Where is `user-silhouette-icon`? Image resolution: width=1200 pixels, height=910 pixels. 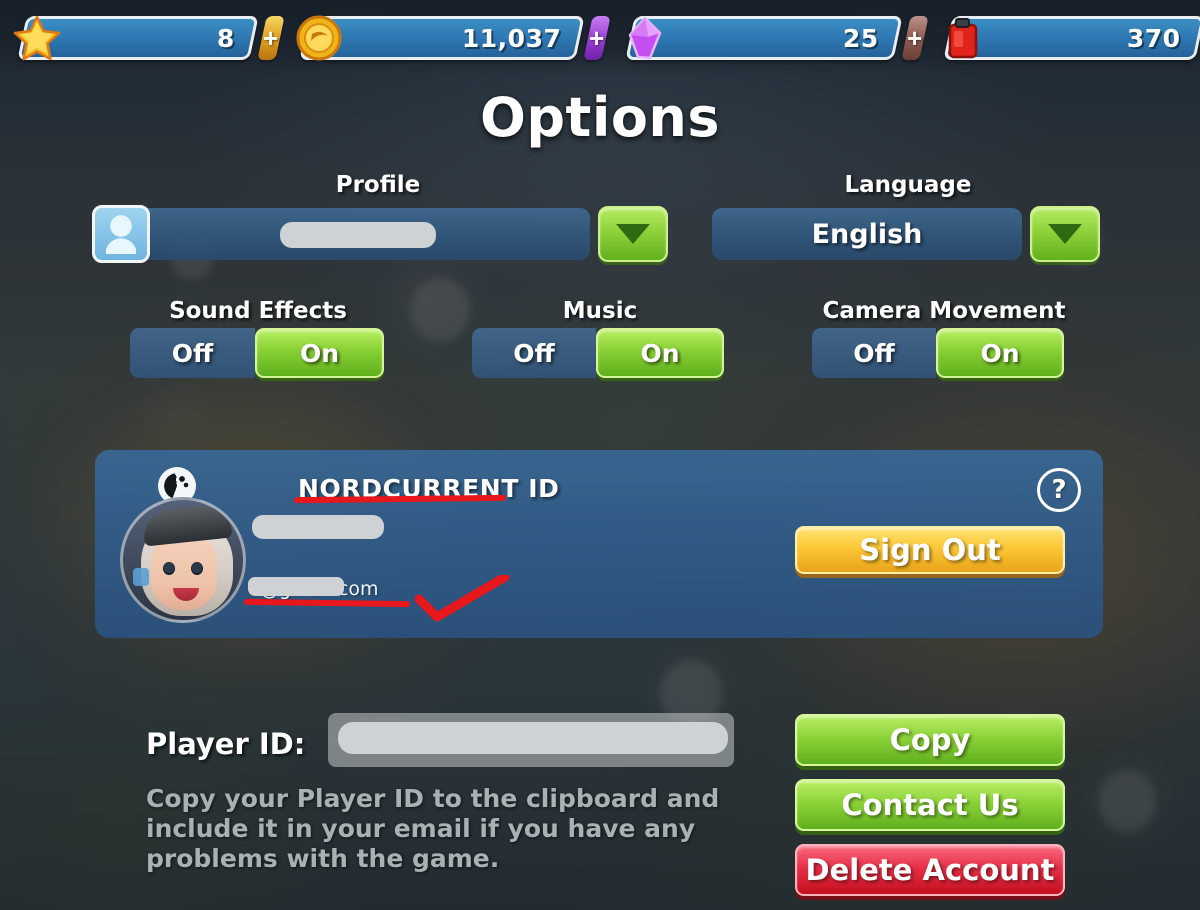
user-silhouette-icon is located at coordinates (121, 234).